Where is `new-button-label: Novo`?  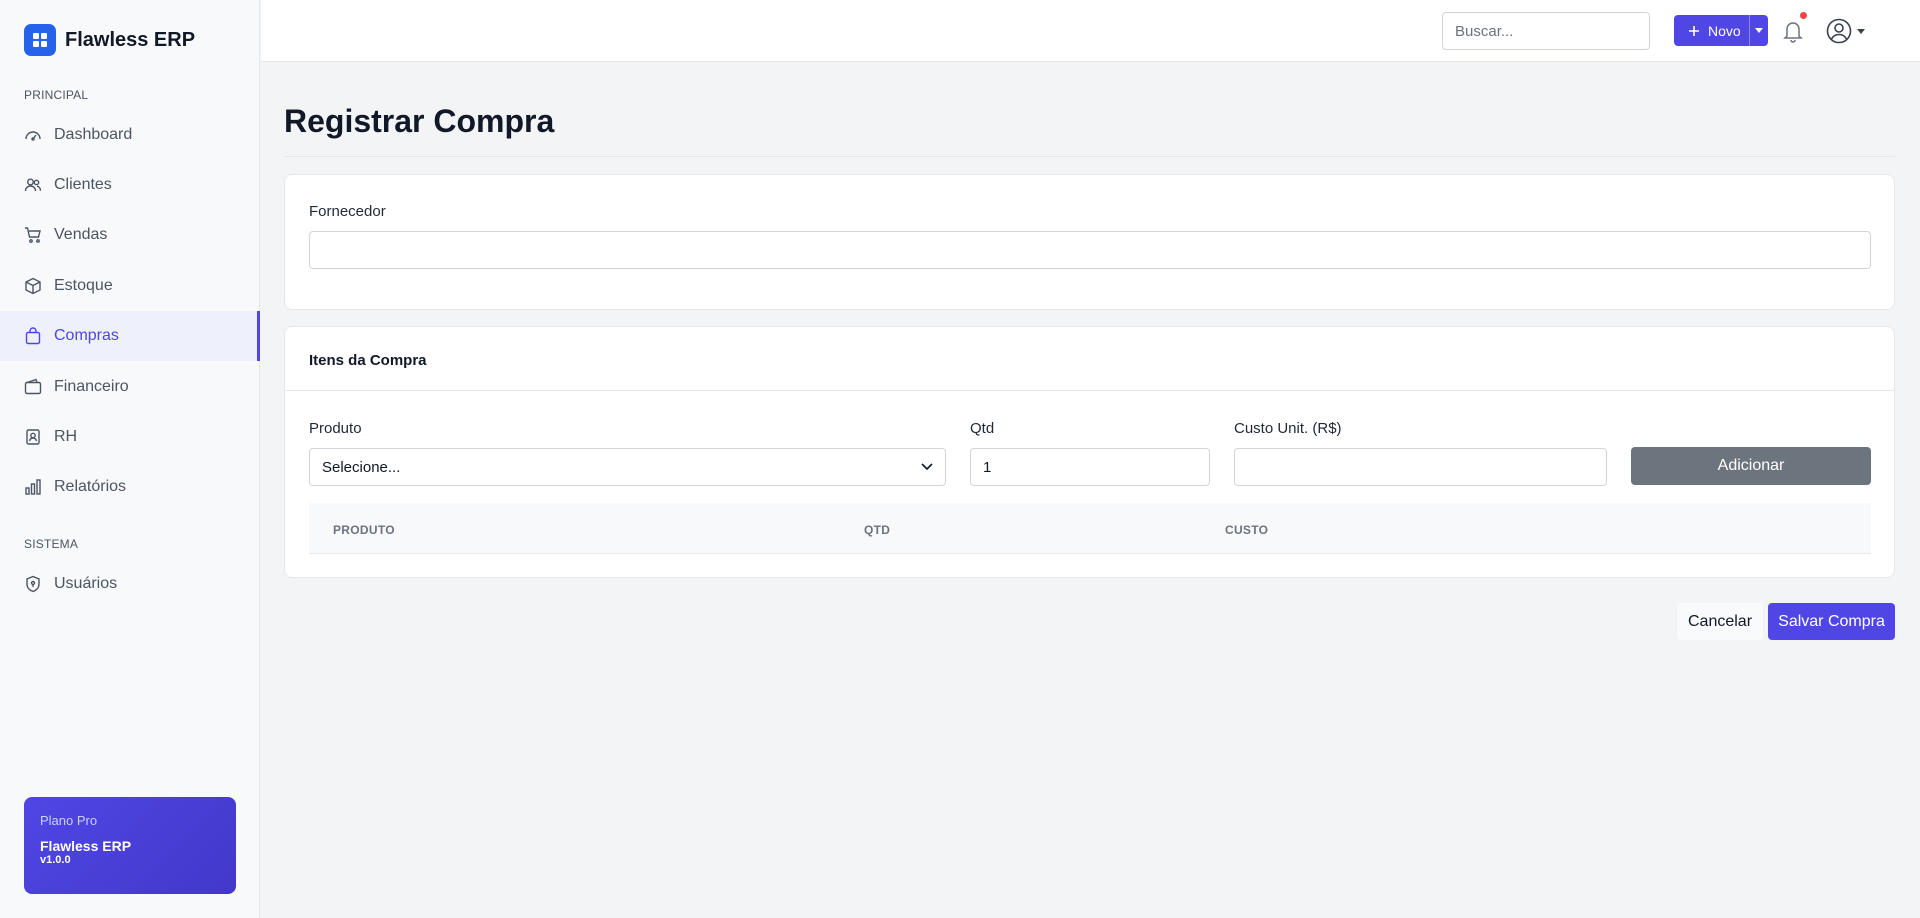
new-button-label: Novo is located at coordinates (1724, 30).